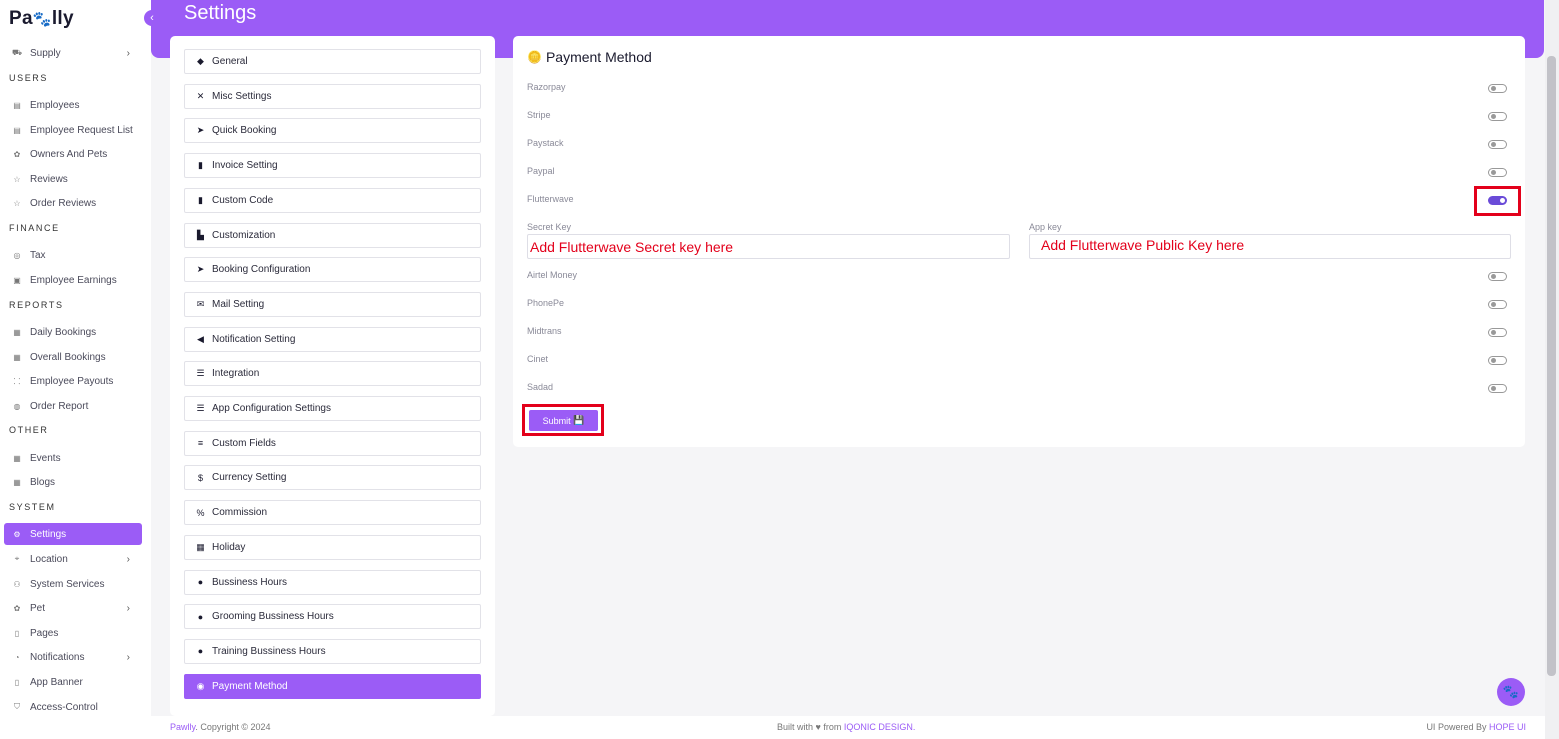 The height and width of the screenshot is (739, 1559). What do you see at coordinates (73, 53) in the screenshot?
I see `sidebar-item-supply: ⛟ Supply ›` at bounding box center [73, 53].